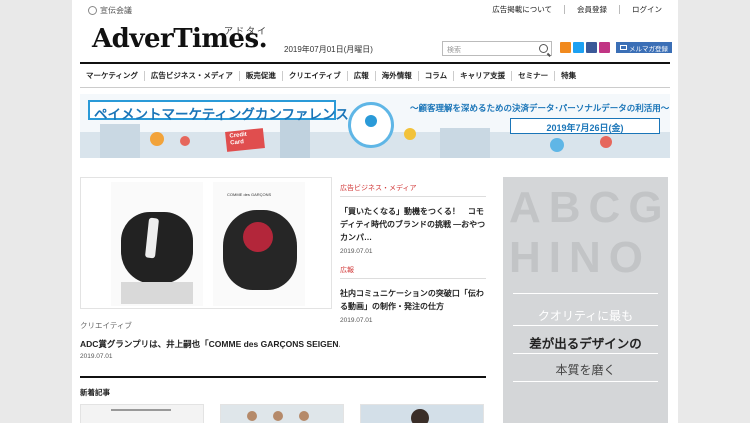 Image resolution: width=750 pixels, height=423 pixels. What do you see at coordinates (258, 237) in the screenshot?
I see `crow-mouth` at bounding box center [258, 237].